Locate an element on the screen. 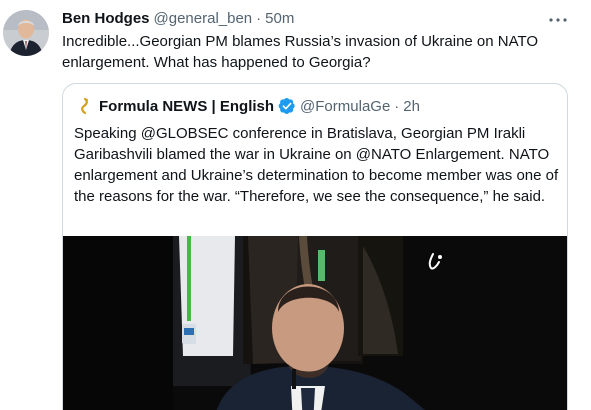  tweet-header: Ben Hodges @general_ben · 50m is located at coordinates (178, 20).